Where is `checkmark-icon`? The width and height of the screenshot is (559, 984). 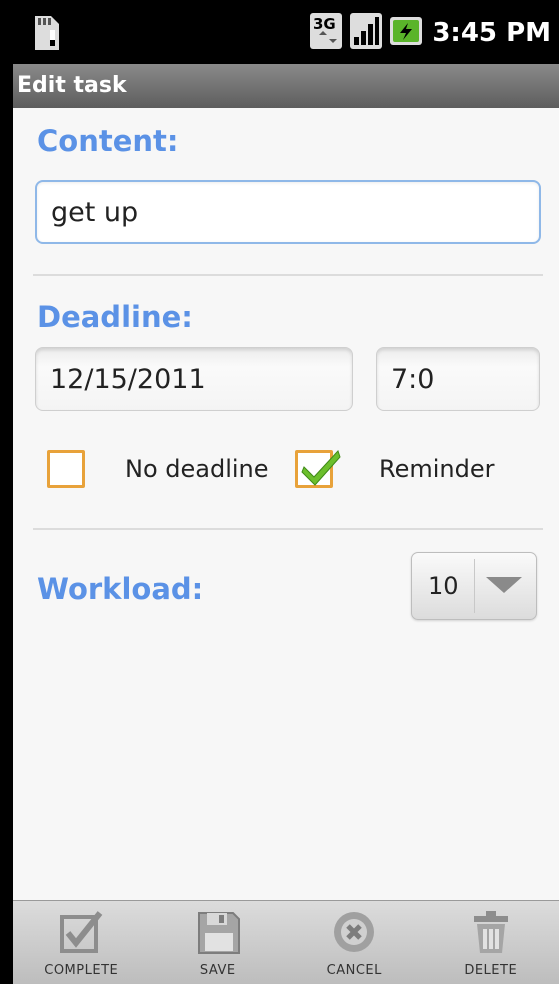 checkmark-icon is located at coordinates (322, 469).